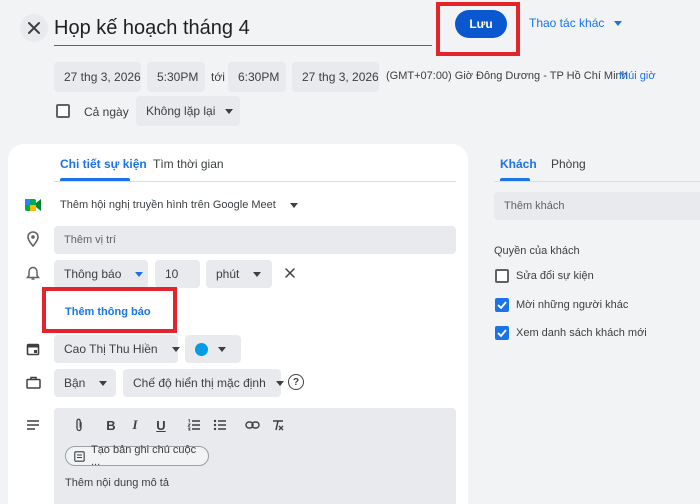 This screenshot has height=504, width=700. I want to click on notification-unit-dropdown: phút, so click(239, 274).